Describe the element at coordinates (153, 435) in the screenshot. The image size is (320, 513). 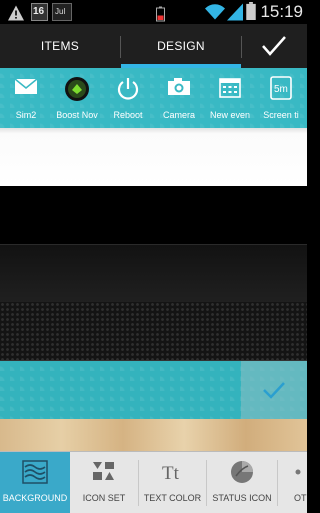
I see `background-option-wood` at that location.